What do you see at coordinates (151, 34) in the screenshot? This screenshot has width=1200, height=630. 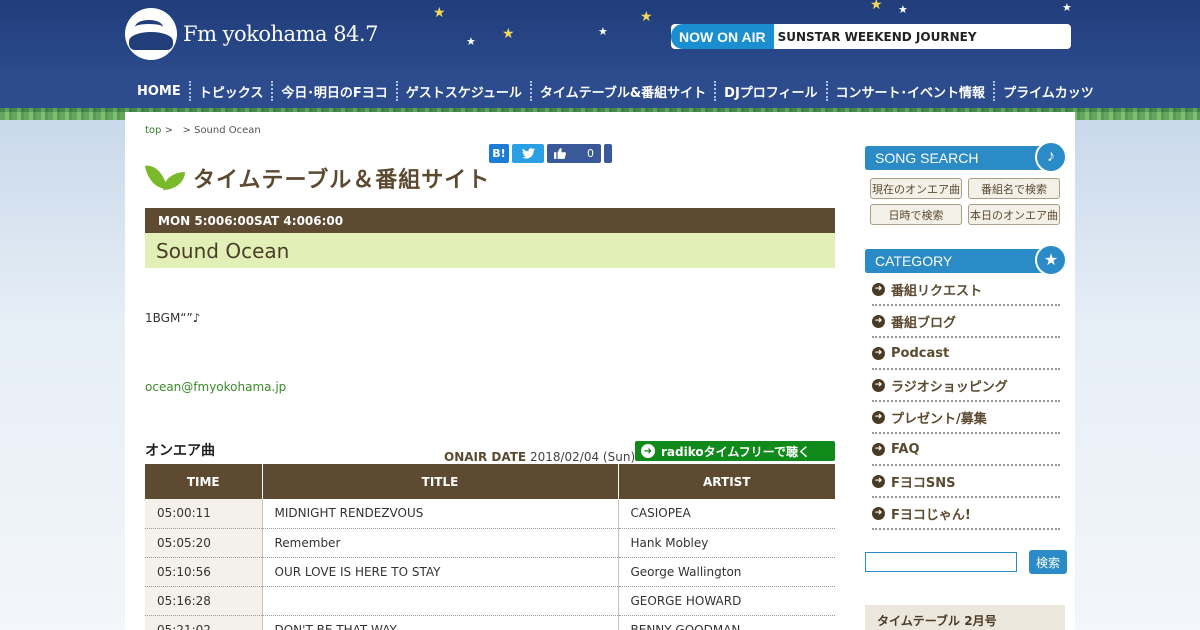 I see `logo-wave-icon` at bounding box center [151, 34].